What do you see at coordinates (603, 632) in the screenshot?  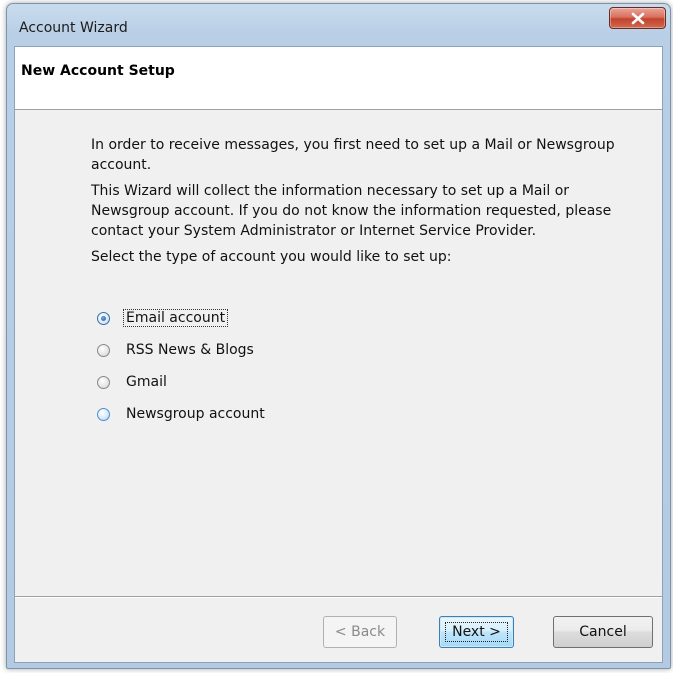 I see `cancel-button: Cancel` at bounding box center [603, 632].